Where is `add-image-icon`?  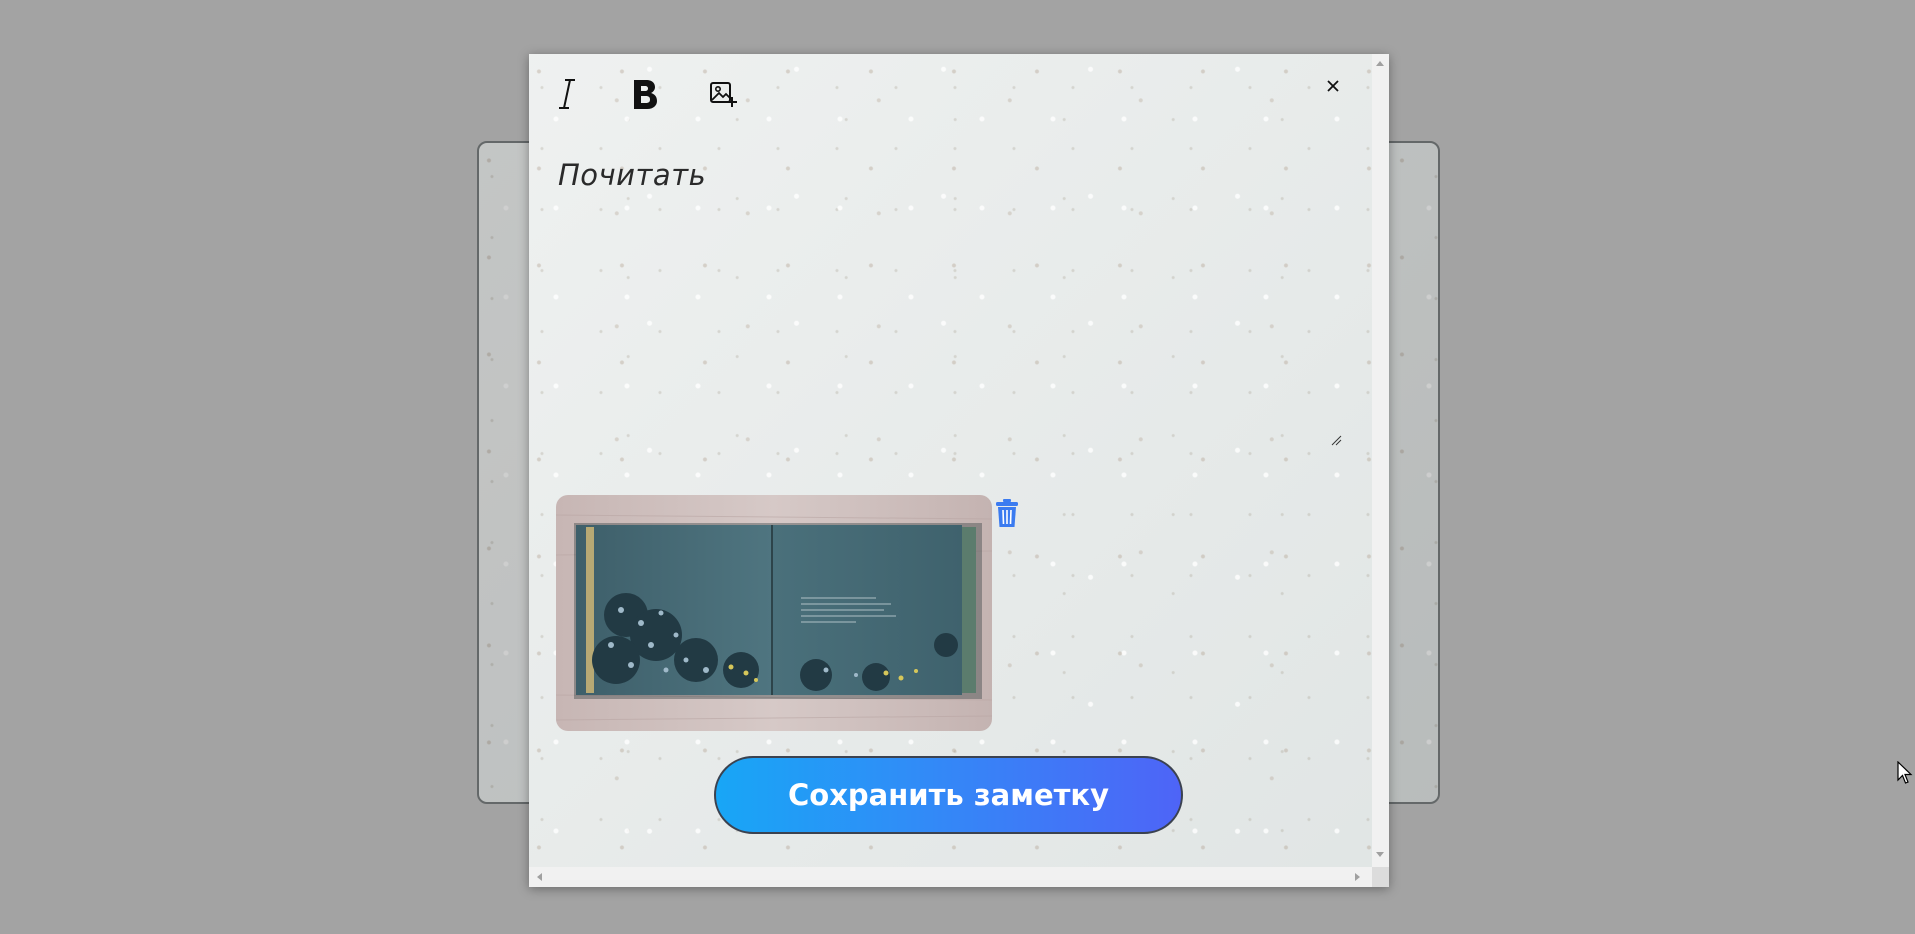
add-image-icon is located at coordinates (723, 94).